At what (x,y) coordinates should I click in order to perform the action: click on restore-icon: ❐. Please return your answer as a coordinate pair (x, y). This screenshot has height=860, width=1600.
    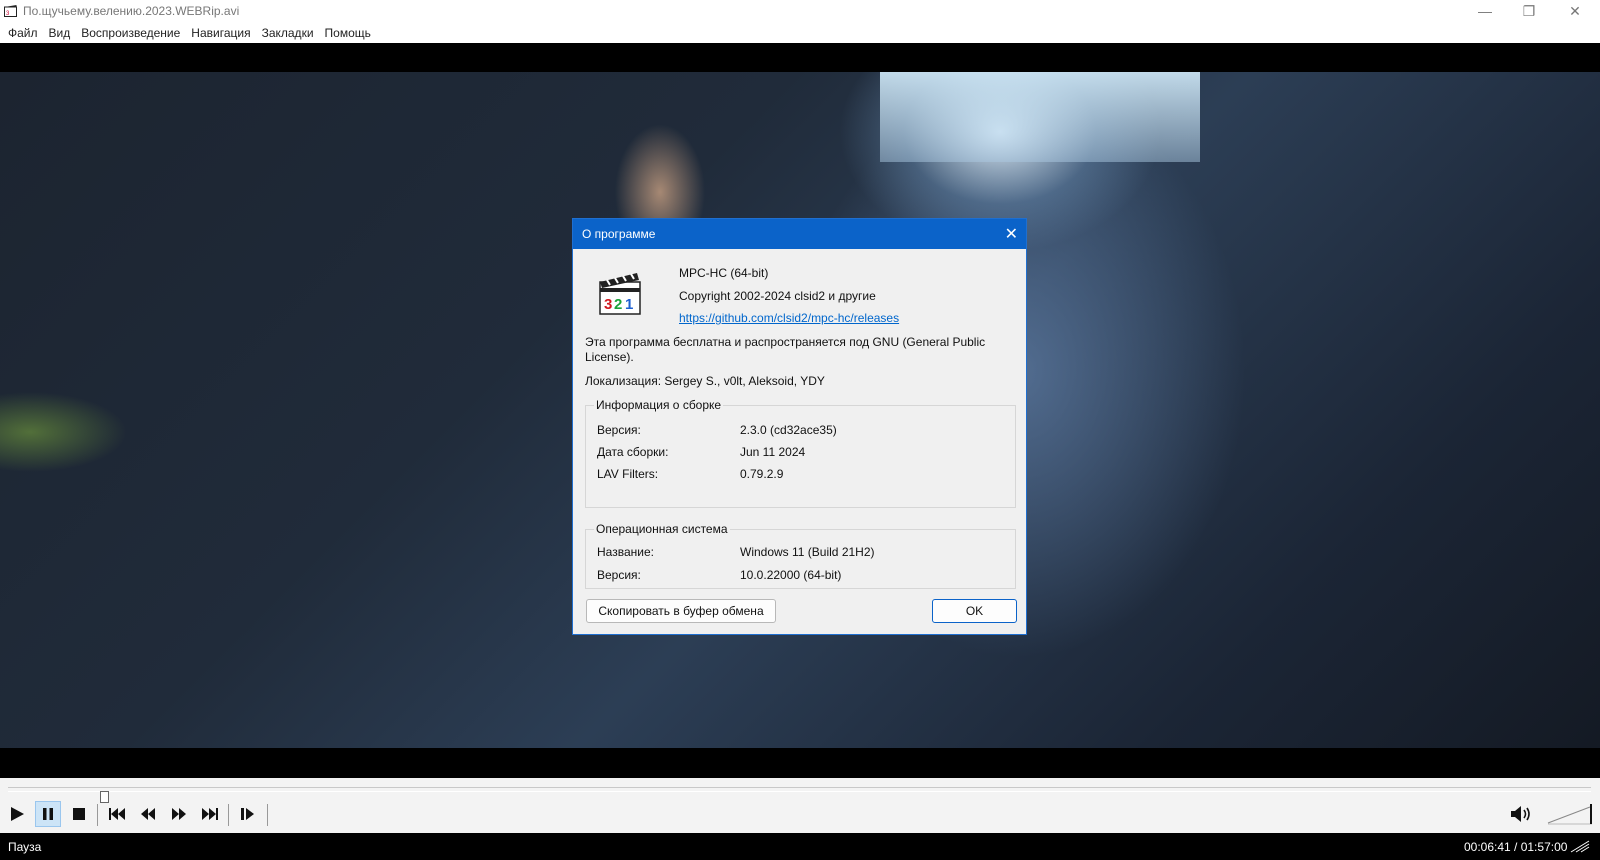
    Looking at the image, I should click on (1529, 10).